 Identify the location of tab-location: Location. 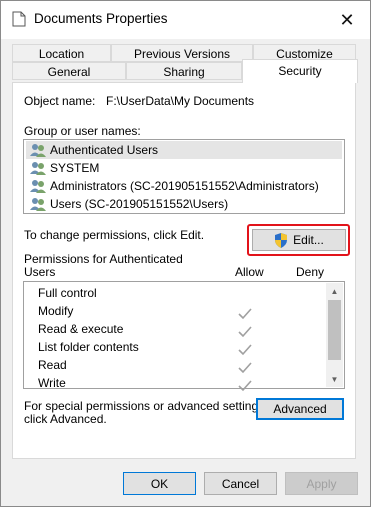
(61, 53).